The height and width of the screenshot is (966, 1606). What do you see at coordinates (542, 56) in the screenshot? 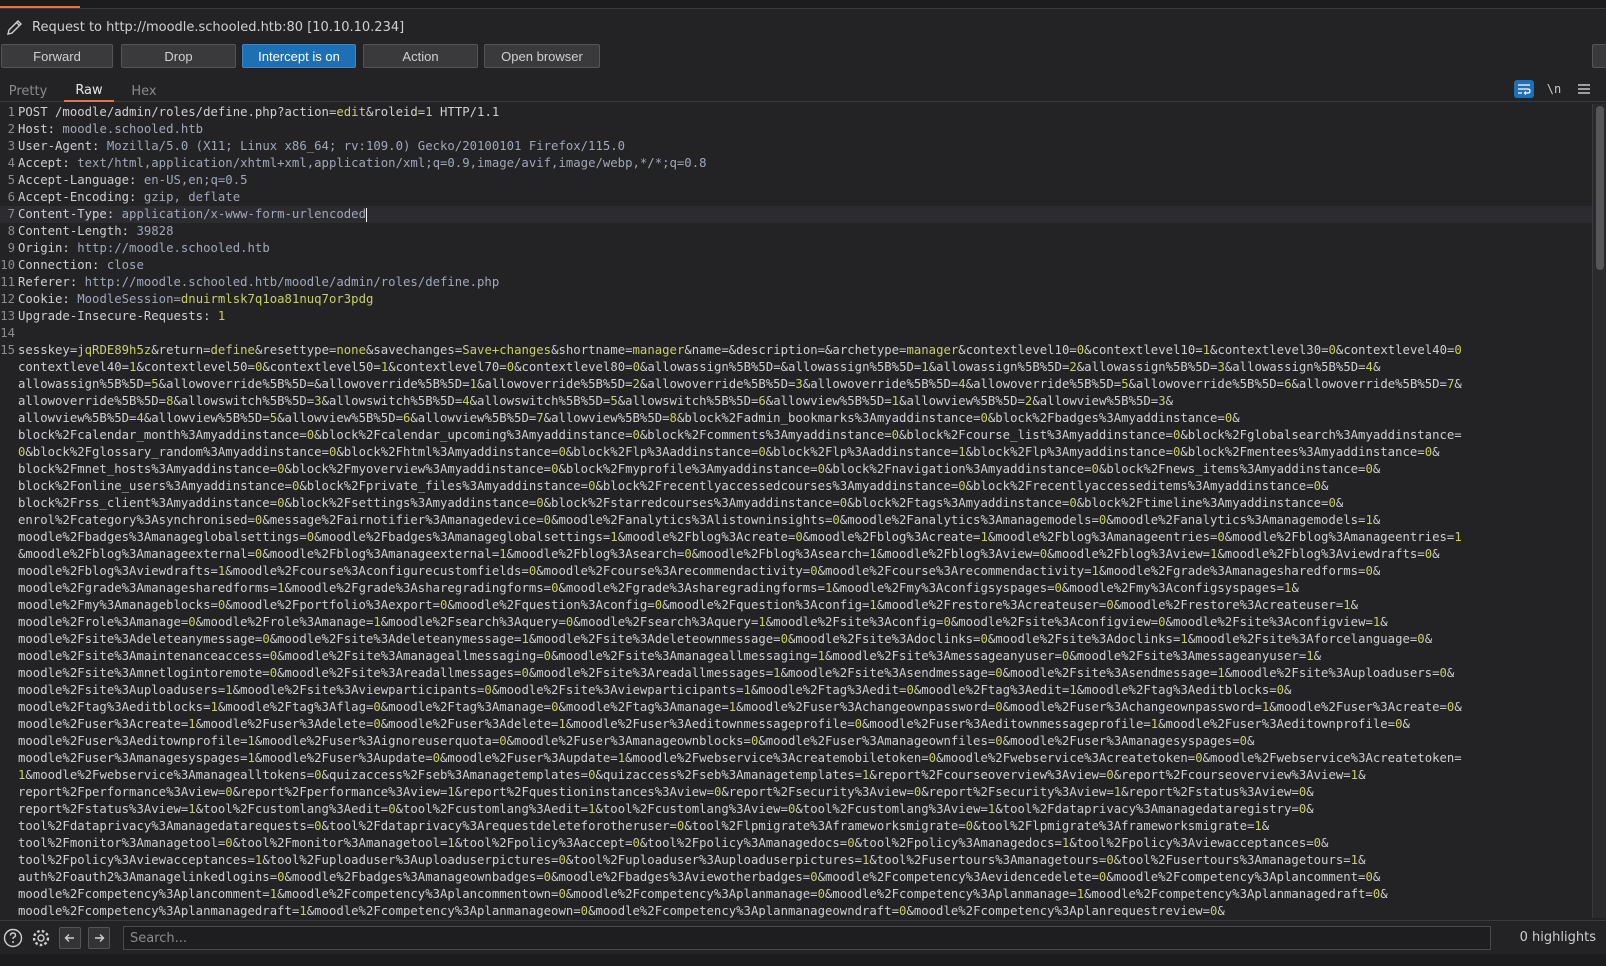
I see `open-browser-button: Open browser` at bounding box center [542, 56].